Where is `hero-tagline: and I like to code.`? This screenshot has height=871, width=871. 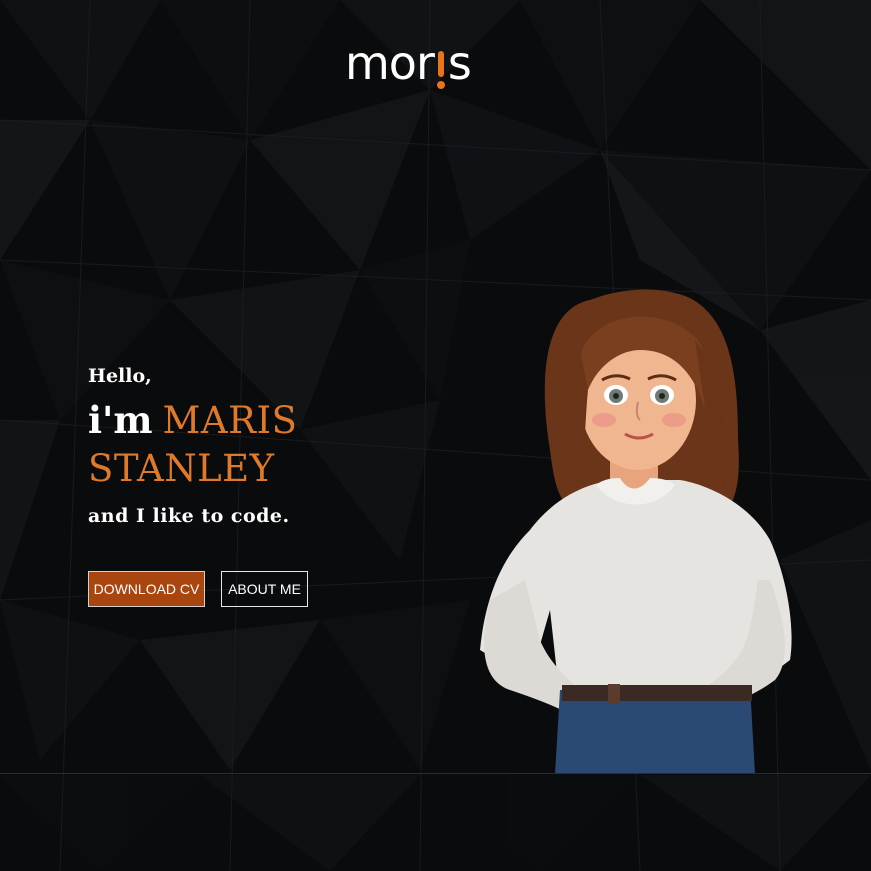 hero-tagline: and I like to code. is located at coordinates (189, 516).